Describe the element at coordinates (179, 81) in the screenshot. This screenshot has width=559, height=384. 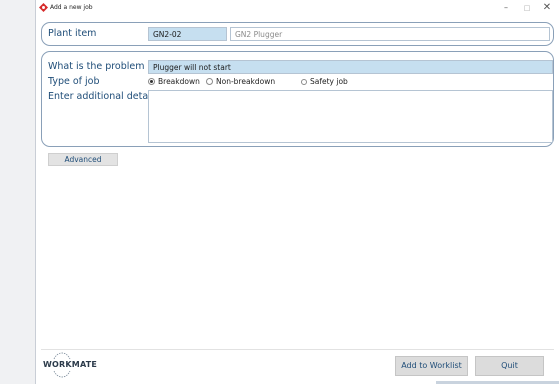
I see `radio-breakdown-label: Breakdown` at that location.